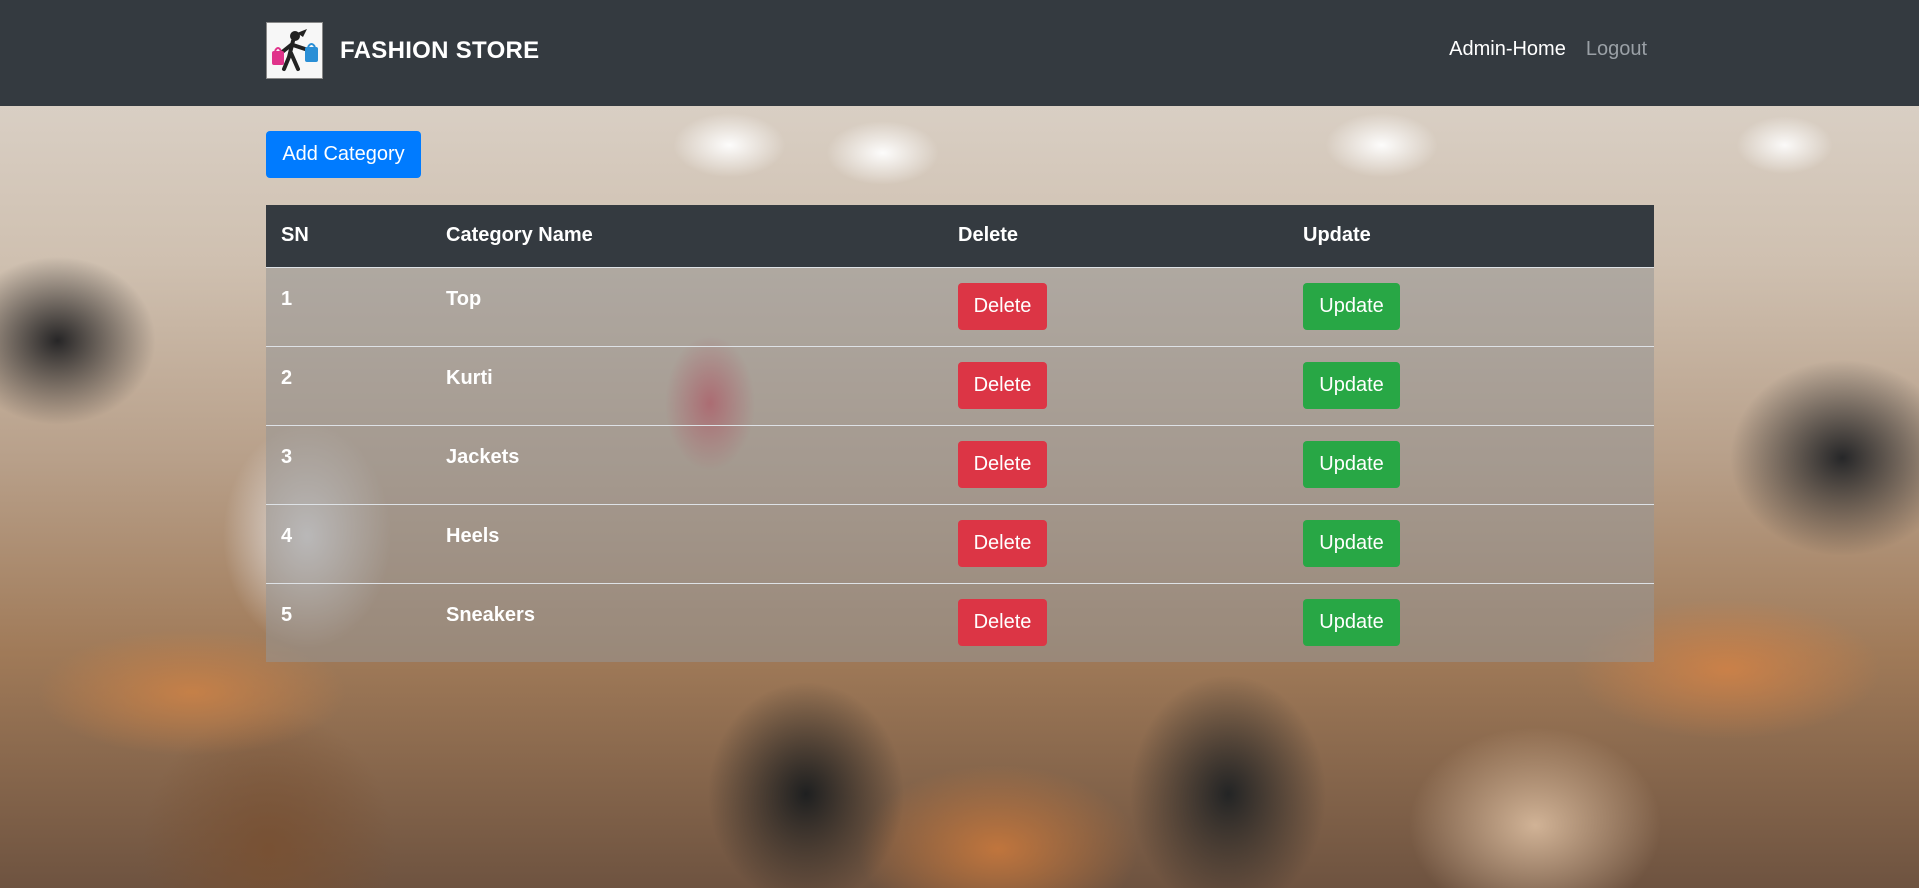  Describe the element at coordinates (287, 377) in the screenshot. I see `row-sn: 2` at that location.